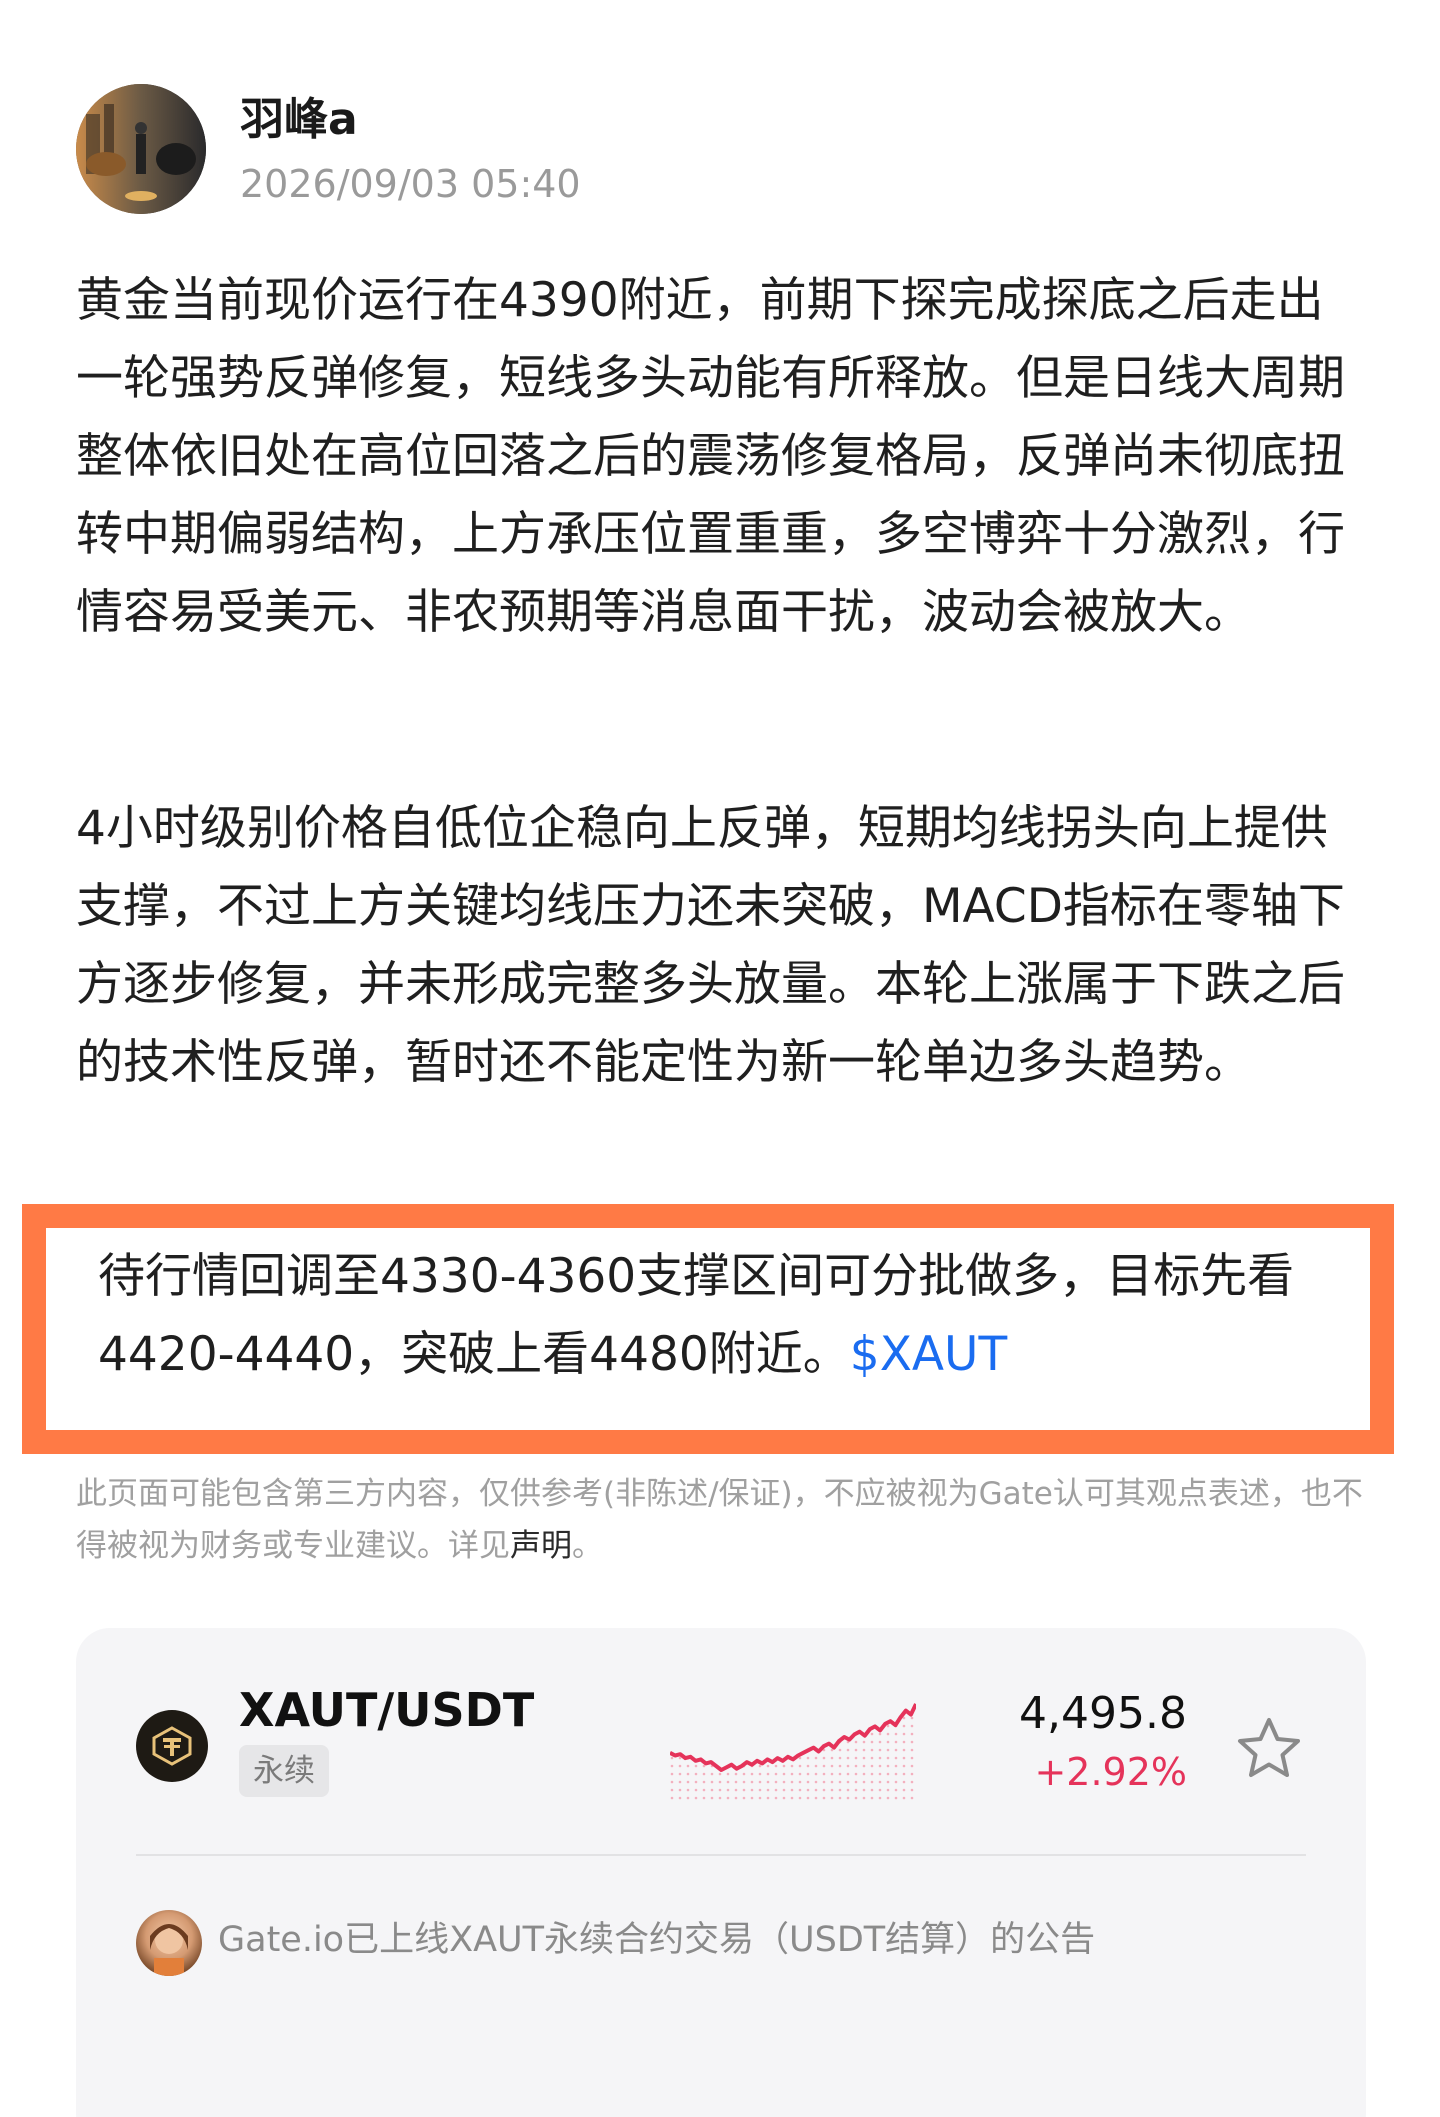 Image resolution: width=1440 pixels, height=2117 pixels. Describe the element at coordinates (587, 1546) in the screenshot. I see `disclaimer-suffix: 。` at that location.